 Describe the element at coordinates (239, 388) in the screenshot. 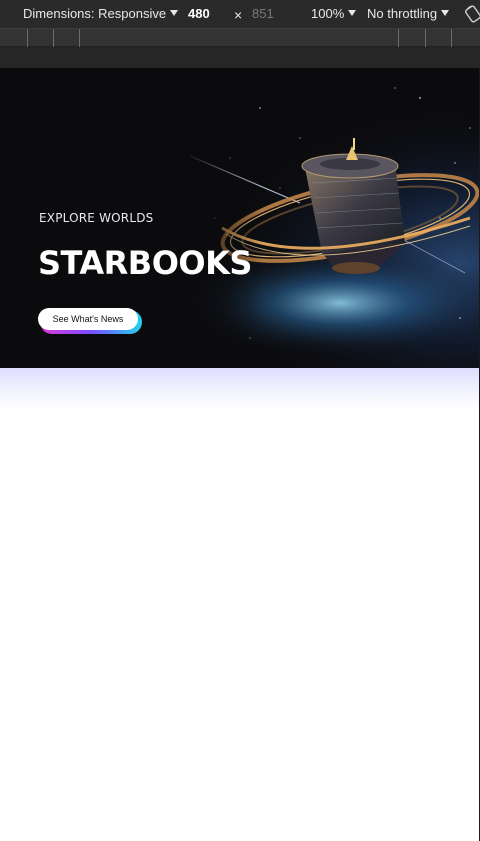

I see `section-fade` at that location.